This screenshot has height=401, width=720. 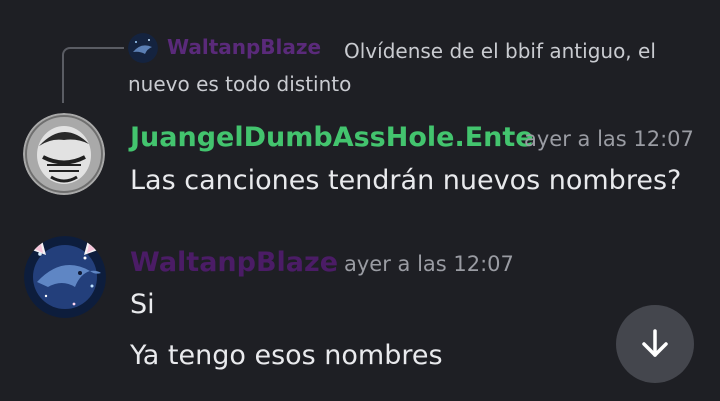 What do you see at coordinates (234, 263) in the screenshot?
I see `message-author-name: WaltanpBlaze` at bounding box center [234, 263].